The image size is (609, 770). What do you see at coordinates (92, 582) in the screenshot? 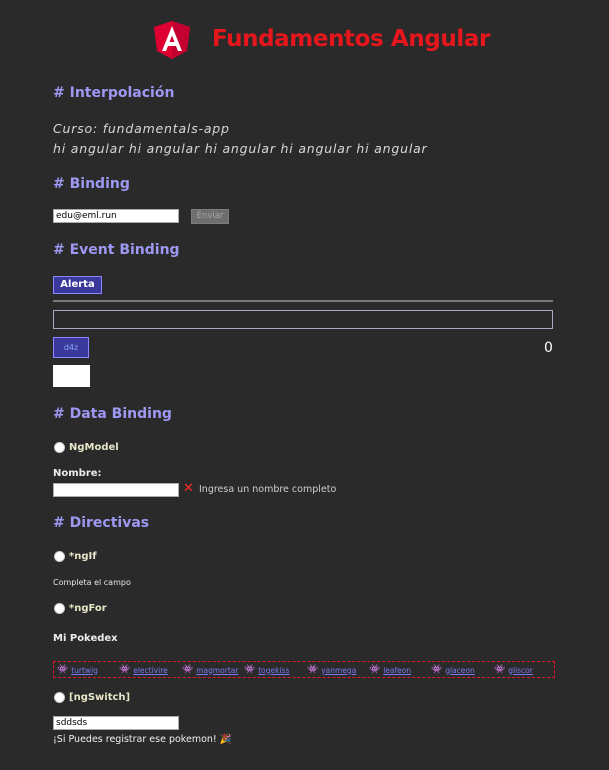
I see `ngif-message: Completa el campo` at bounding box center [92, 582].